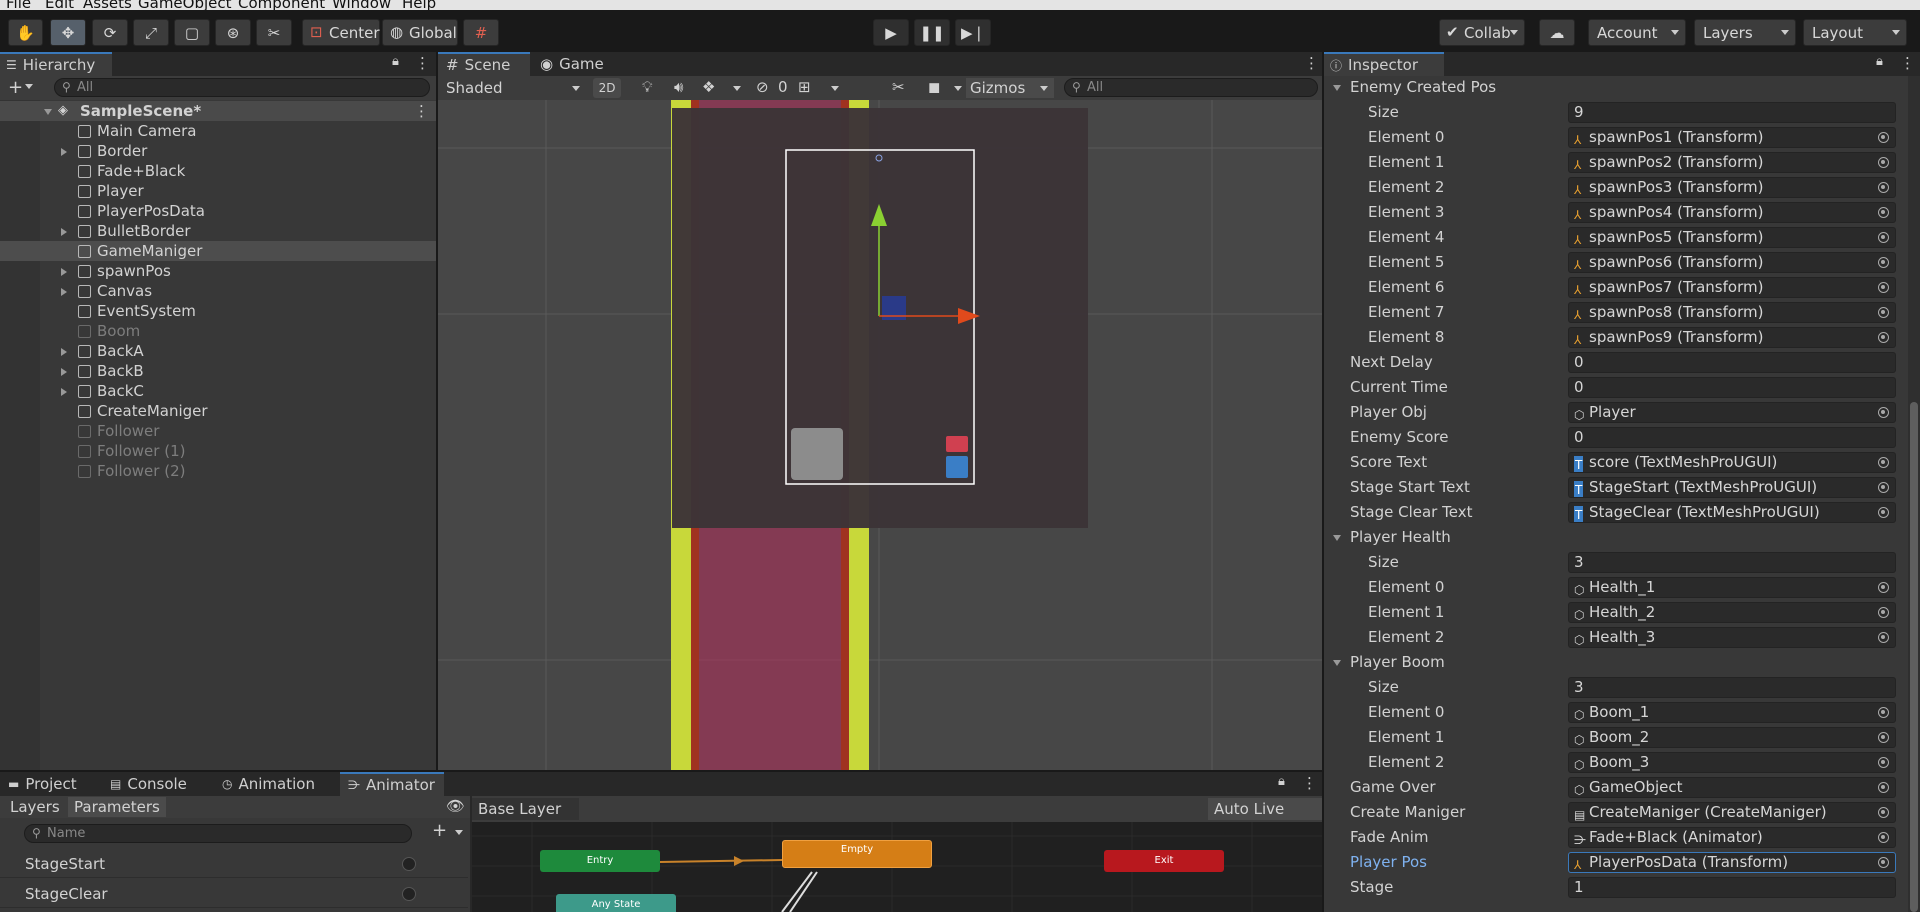  Describe the element at coordinates (1732, 837) in the screenshot. I see `object-field: ⋺ Fade+Black (Animator)` at that location.